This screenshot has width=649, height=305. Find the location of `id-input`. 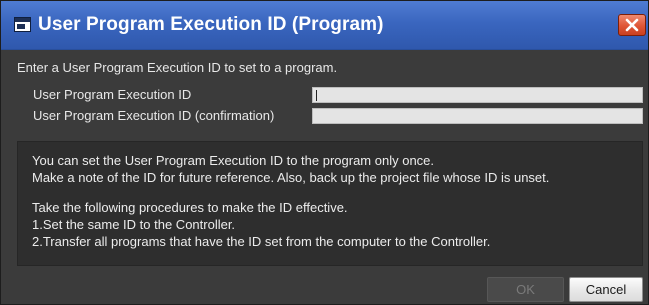

id-input is located at coordinates (477, 97).